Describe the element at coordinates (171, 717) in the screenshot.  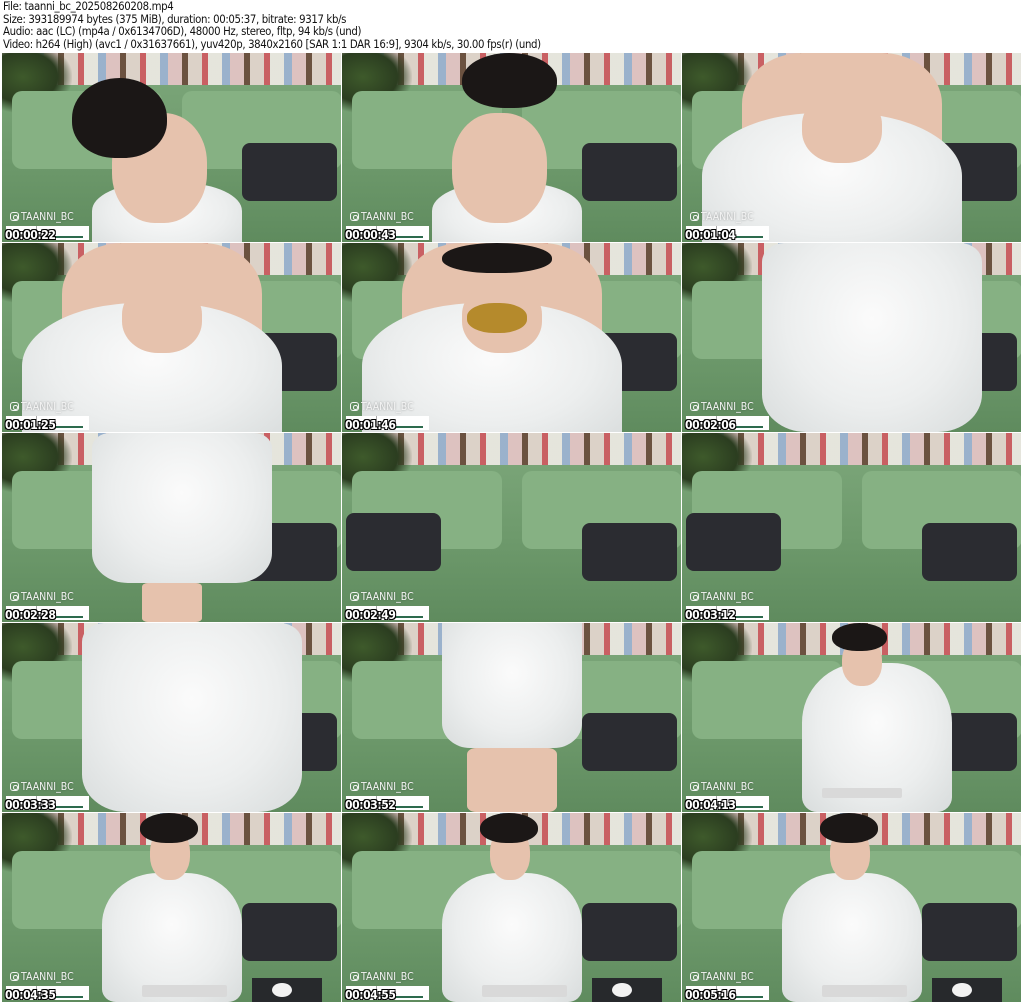
I see `thumbnail: TAANNI_BC 00:03:33` at that location.